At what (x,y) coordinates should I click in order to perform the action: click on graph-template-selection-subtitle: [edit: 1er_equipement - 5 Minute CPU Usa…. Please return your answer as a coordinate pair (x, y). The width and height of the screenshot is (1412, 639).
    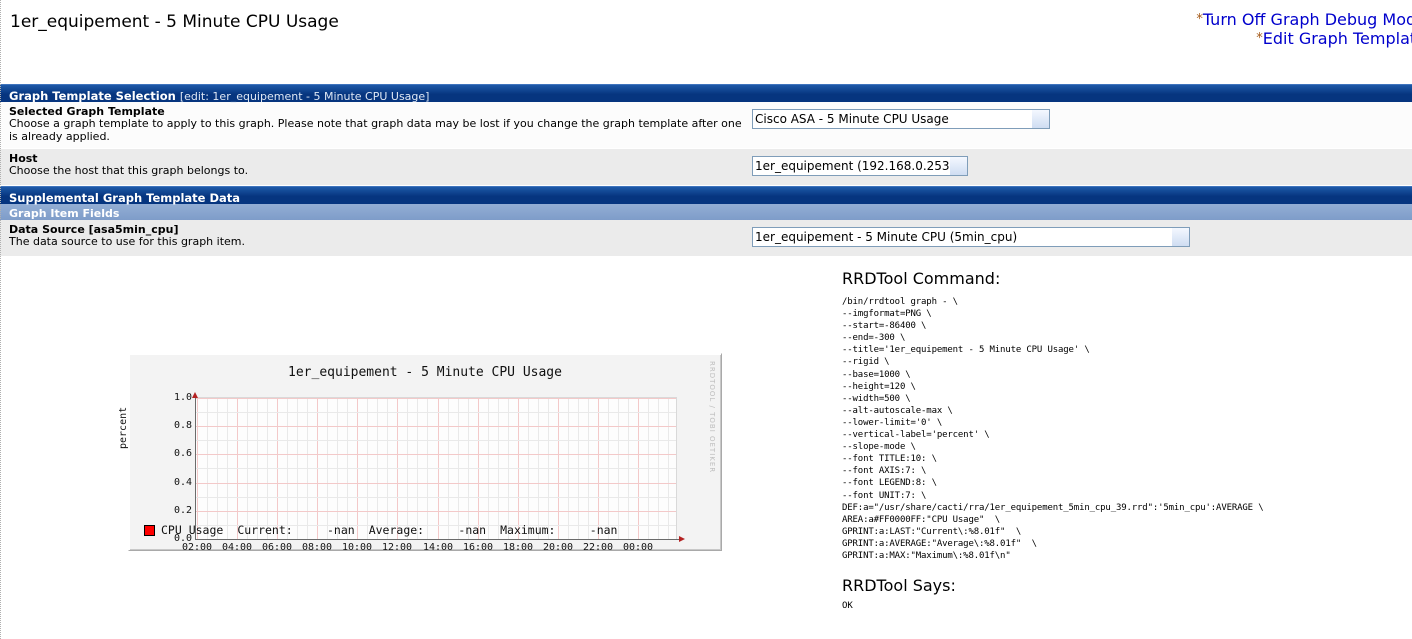
    Looking at the image, I should click on (304, 96).